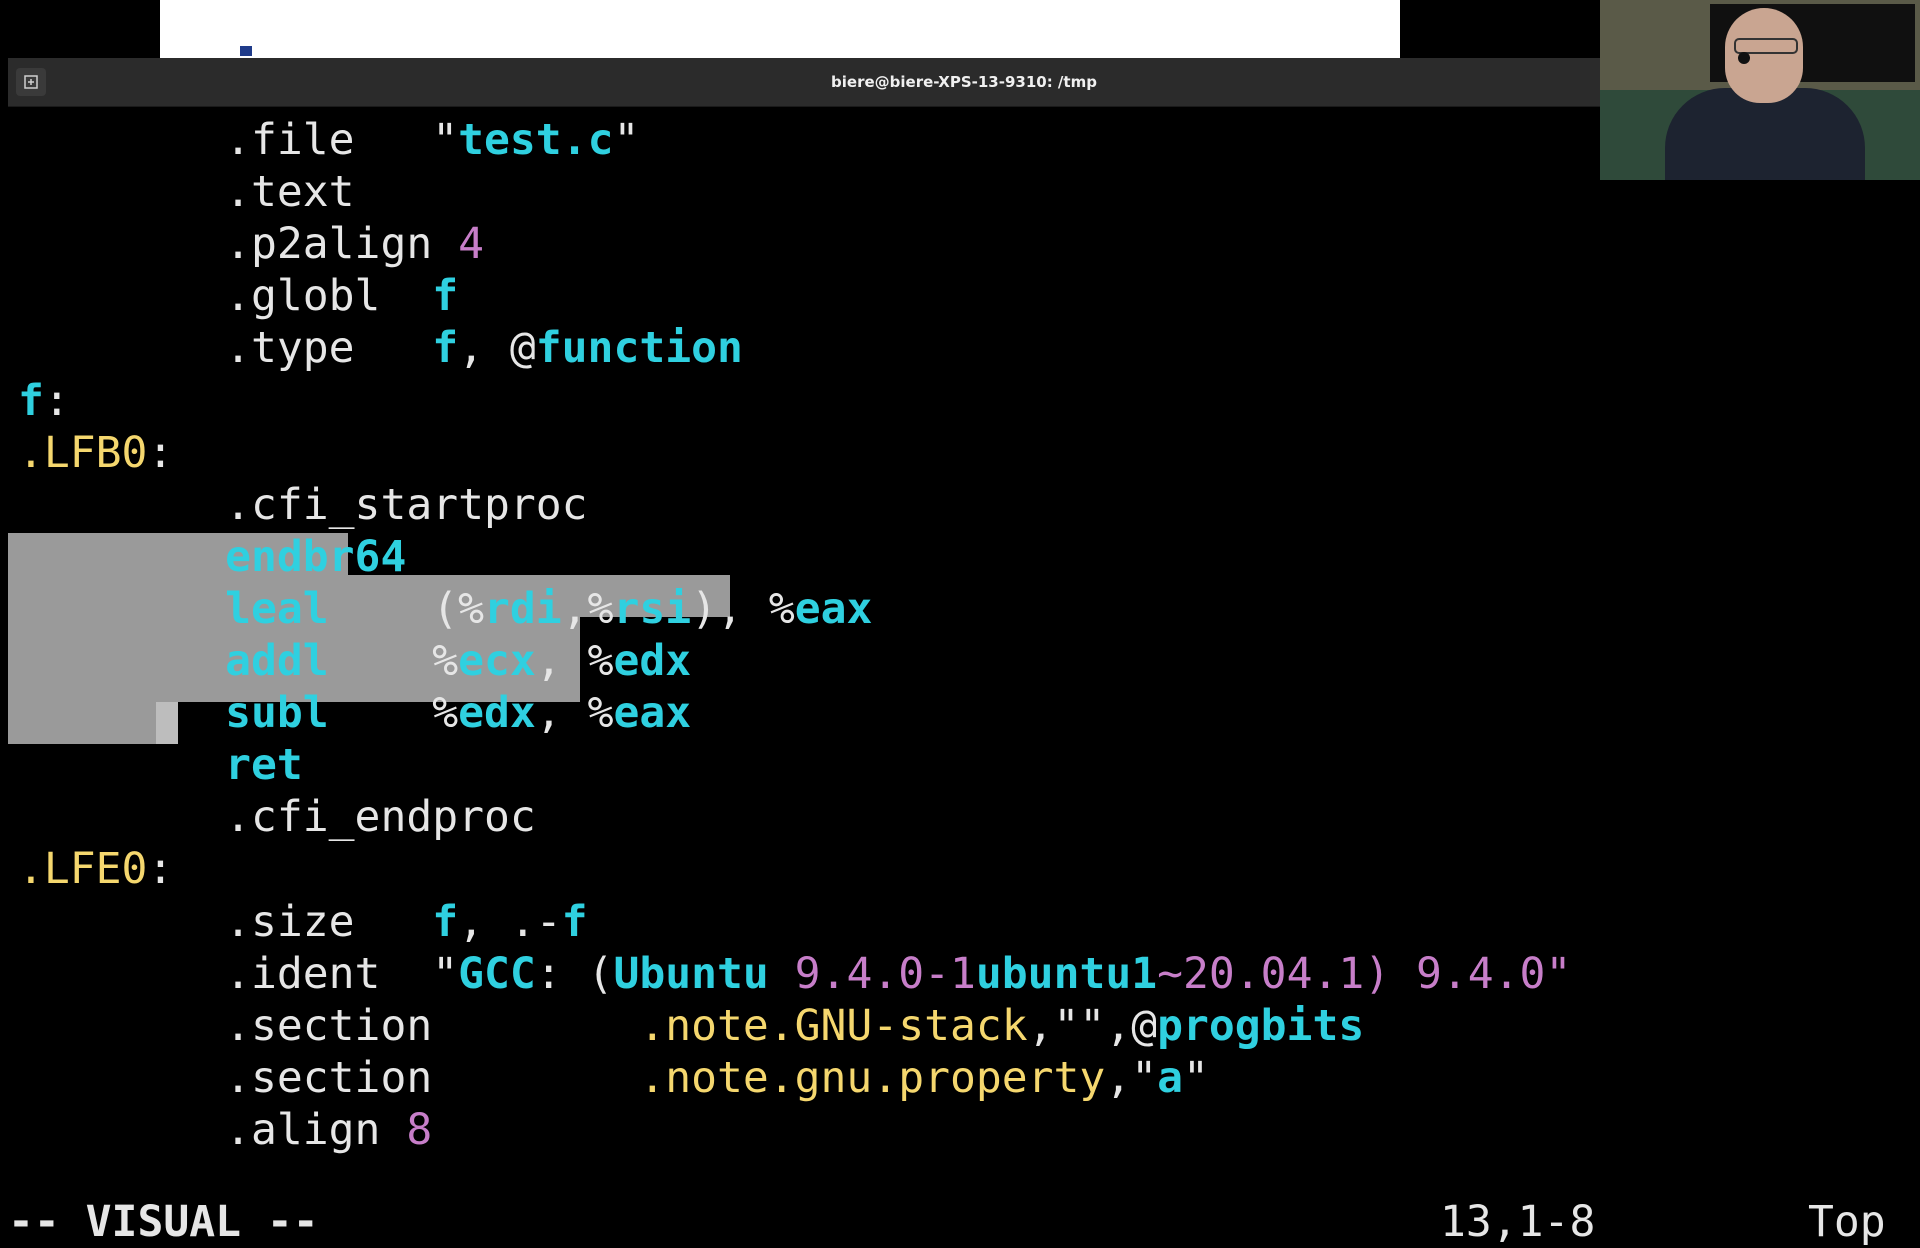  I want to click on code-token: endbr64, so click(316, 556).